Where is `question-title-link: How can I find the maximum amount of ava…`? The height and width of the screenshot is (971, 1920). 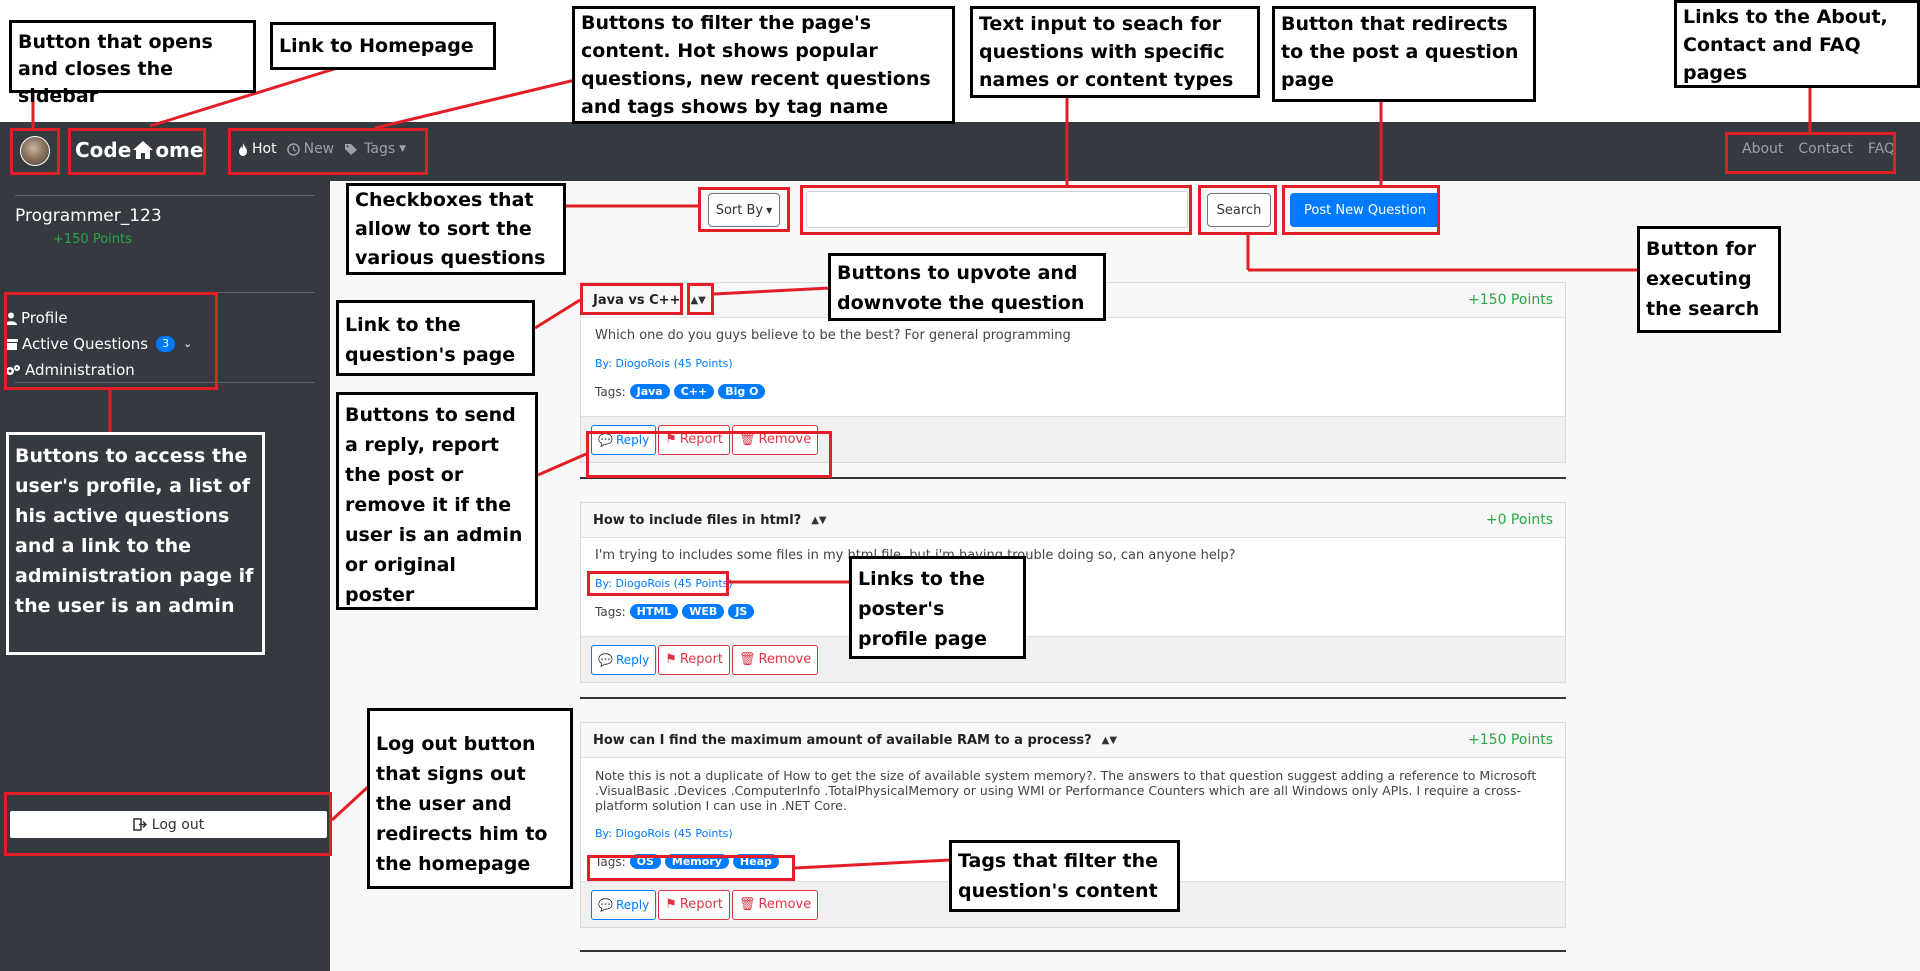 question-title-link: How can I find the maximum amount of ava… is located at coordinates (842, 740).